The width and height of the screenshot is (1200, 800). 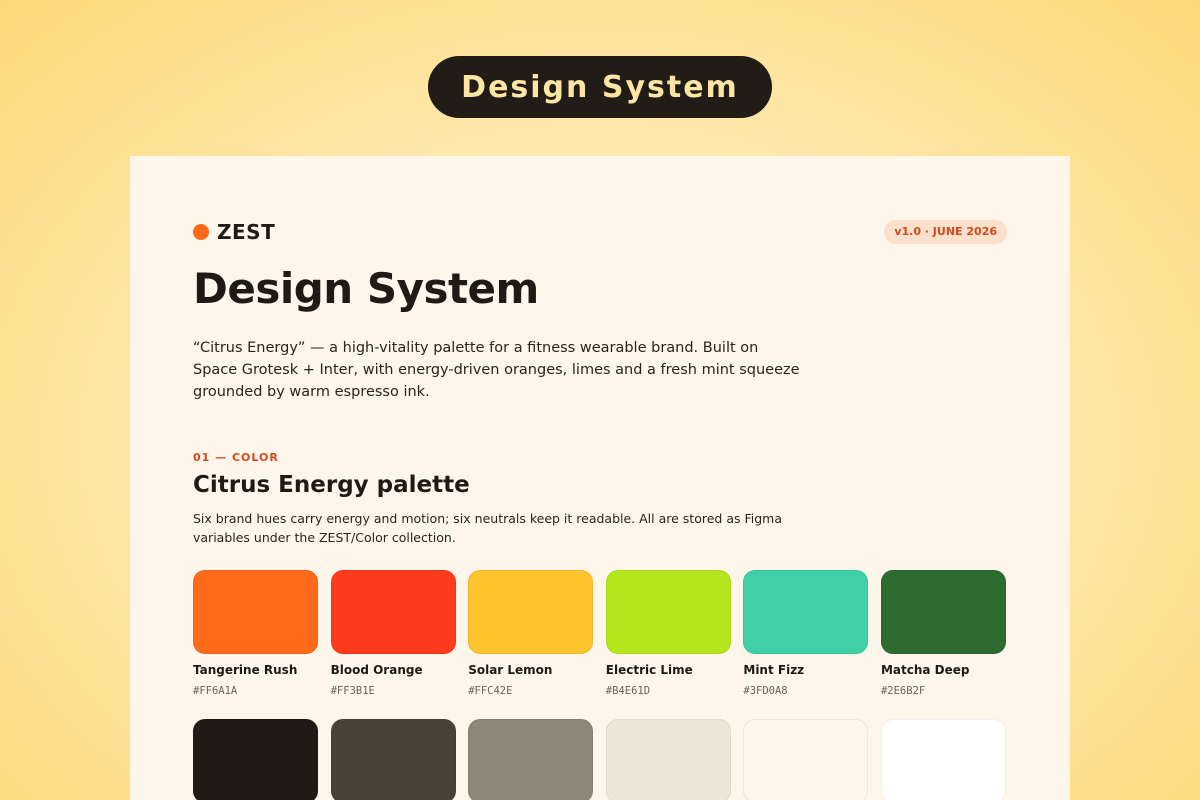 I want to click on color-swatch: Electric Lime #B4E61D, so click(x=668, y=633).